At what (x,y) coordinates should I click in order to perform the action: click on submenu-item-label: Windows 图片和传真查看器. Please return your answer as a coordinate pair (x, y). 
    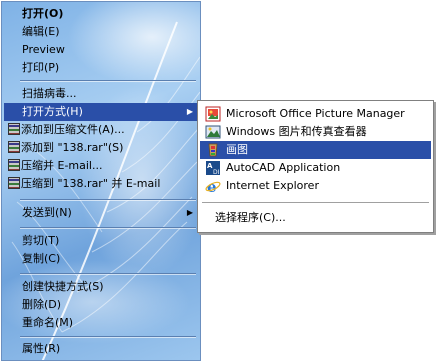
    Looking at the image, I should click on (296, 131).